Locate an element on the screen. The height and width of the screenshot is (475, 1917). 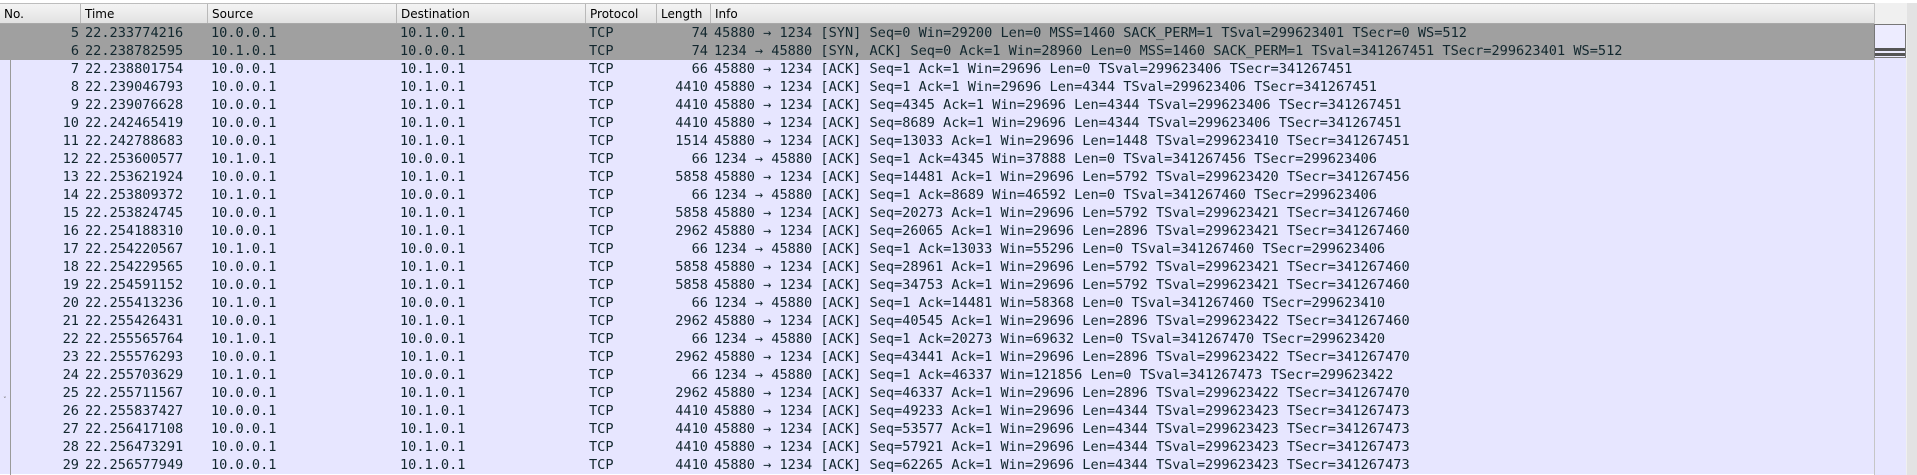
packet-time: 22.254220567 is located at coordinates (134, 249).